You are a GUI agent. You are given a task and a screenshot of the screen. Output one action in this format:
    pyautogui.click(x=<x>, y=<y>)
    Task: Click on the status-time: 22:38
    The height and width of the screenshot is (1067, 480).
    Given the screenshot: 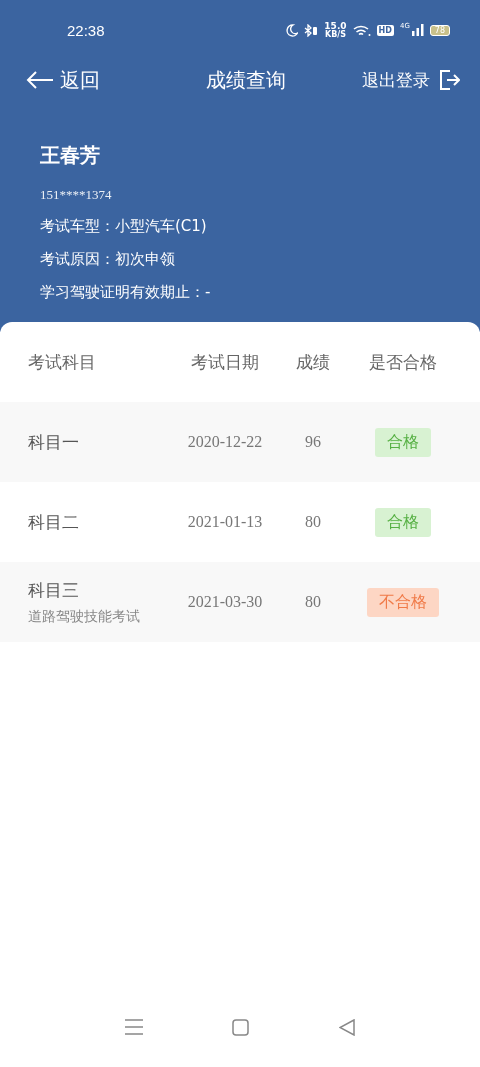 What is the action you would take?
    pyautogui.click(x=86, y=30)
    